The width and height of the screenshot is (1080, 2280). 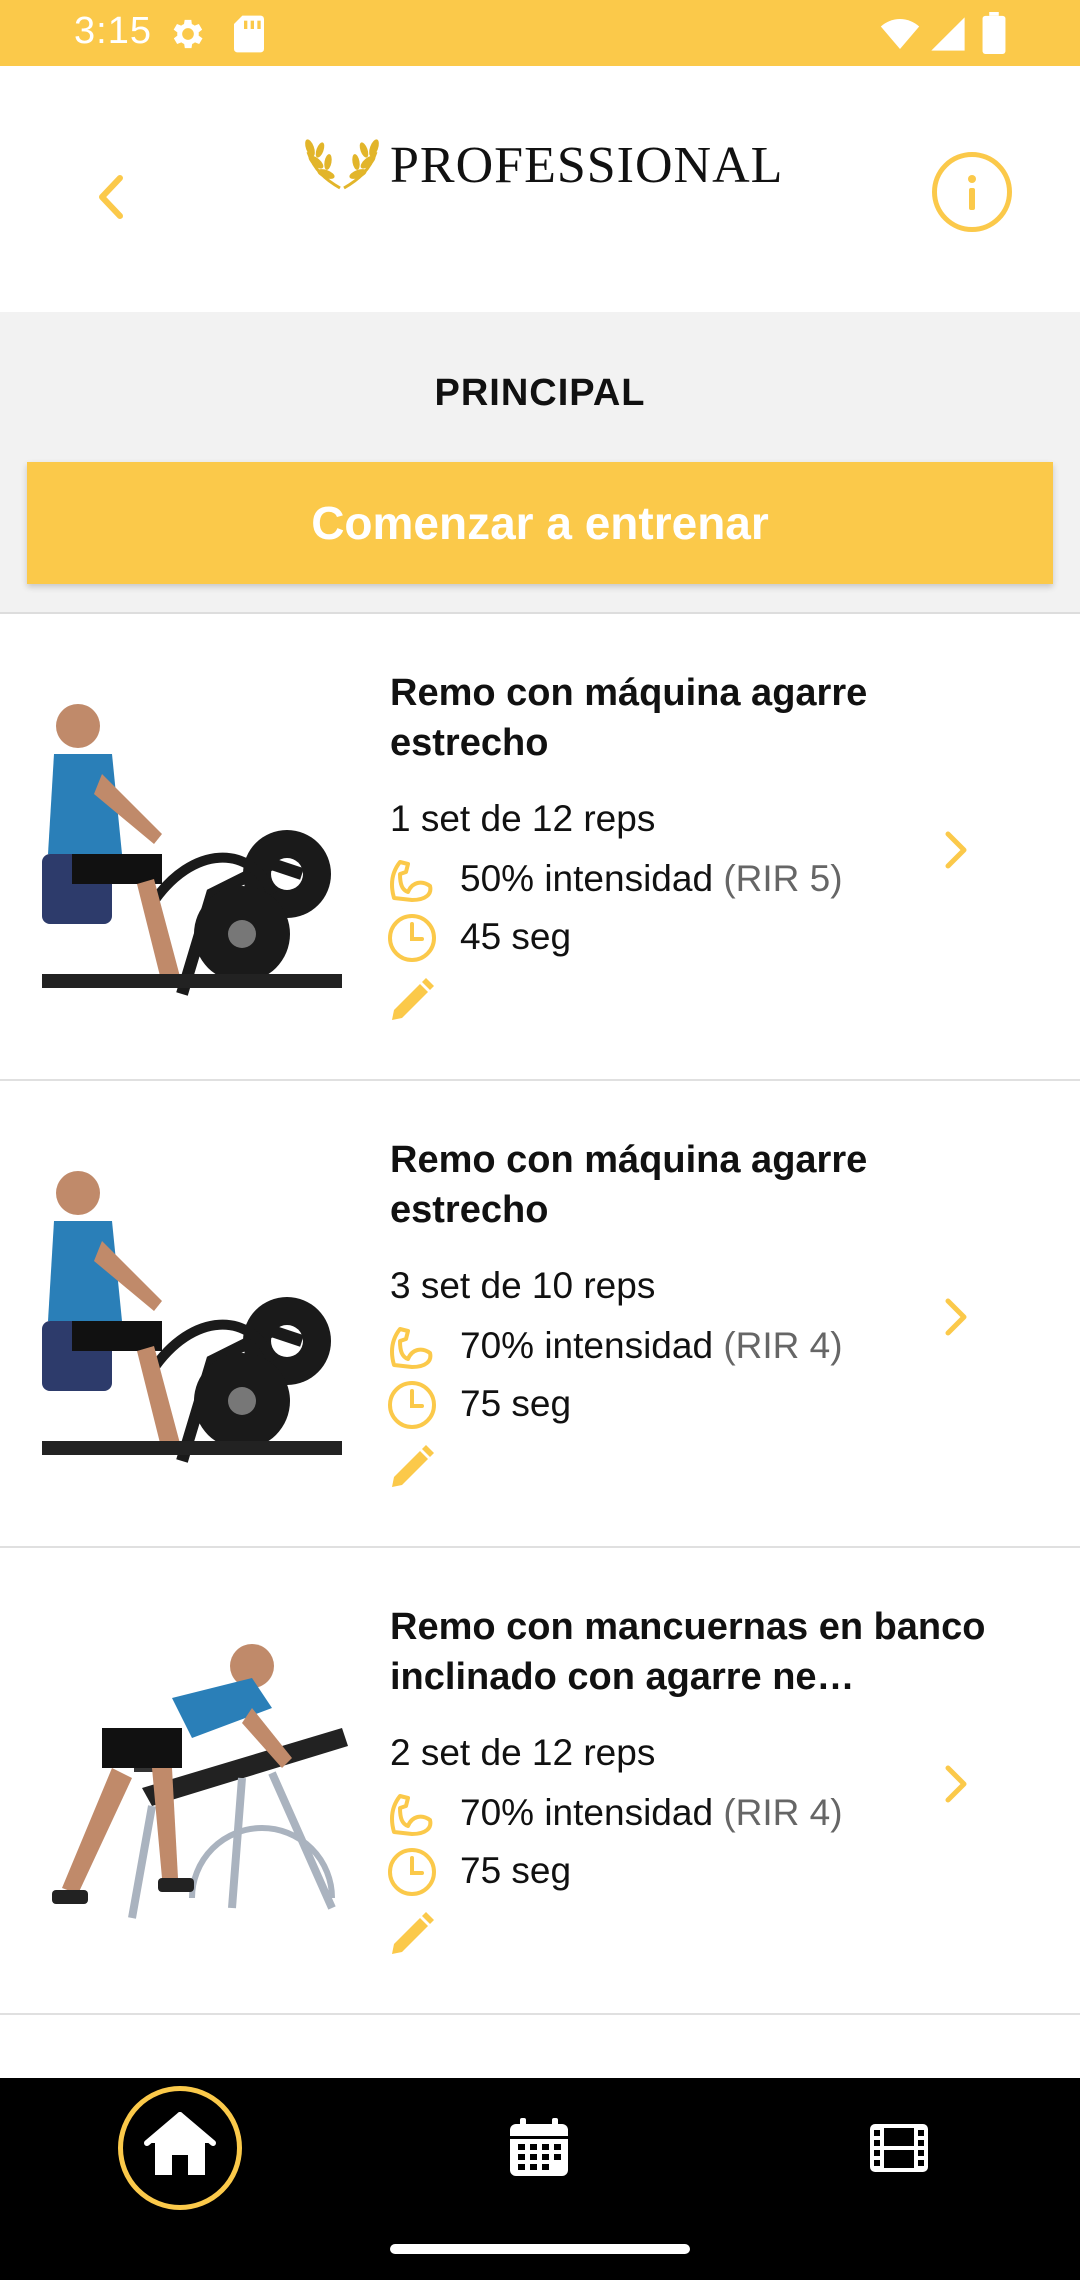 I want to click on nav-home-button, so click(x=180, y=2148).